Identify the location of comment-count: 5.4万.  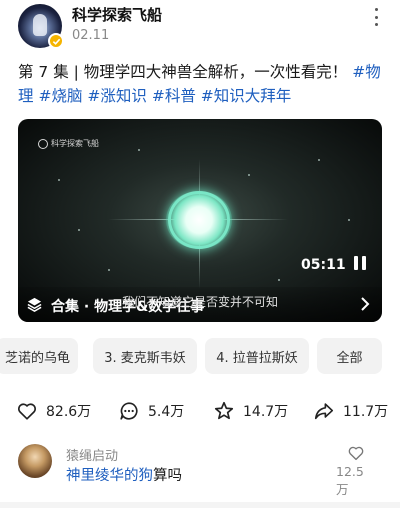
(166, 412).